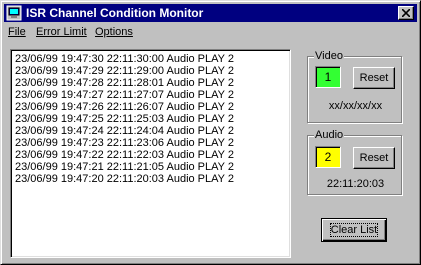  What do you see at coordinates (210, 32) in the screenshot?
I see `menu-bar: File Error Limit Options` at bounding box center [210, 32].